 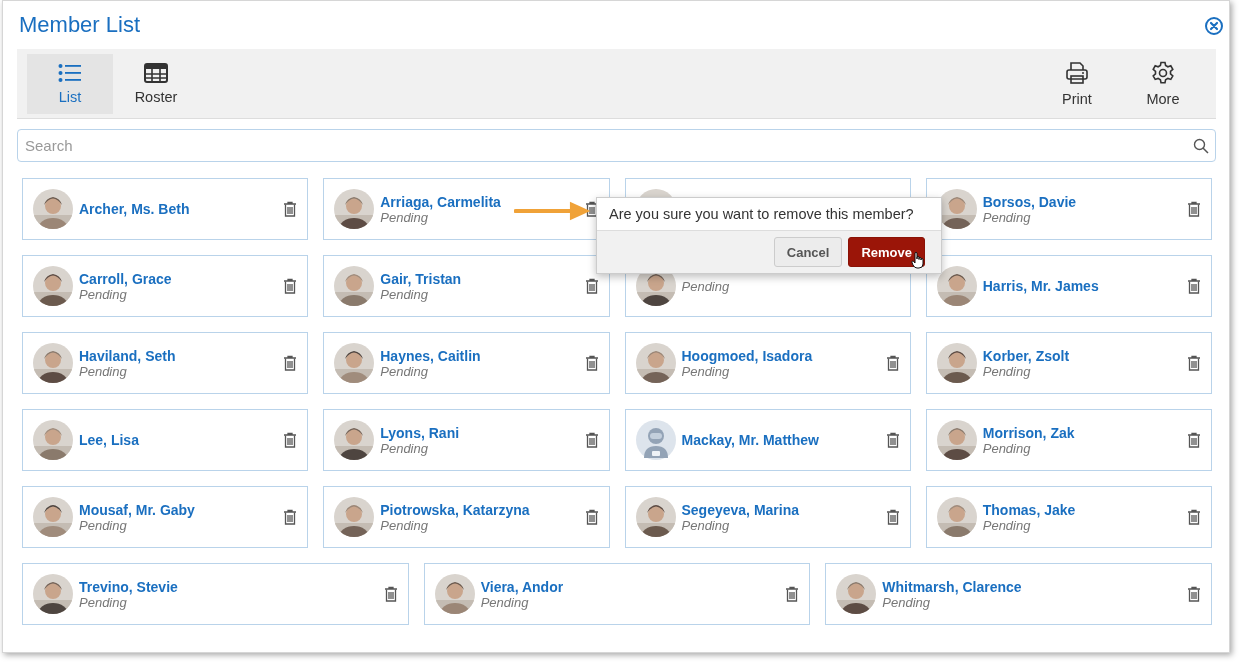 I want to click on member-name-link: Arriaga, Carmelita, so click(x=440, y=201).